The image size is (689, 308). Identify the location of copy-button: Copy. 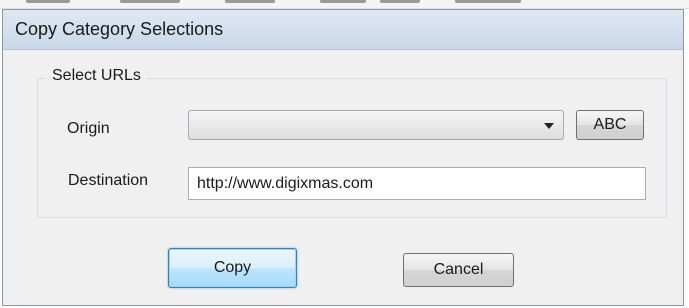
(232, 268).